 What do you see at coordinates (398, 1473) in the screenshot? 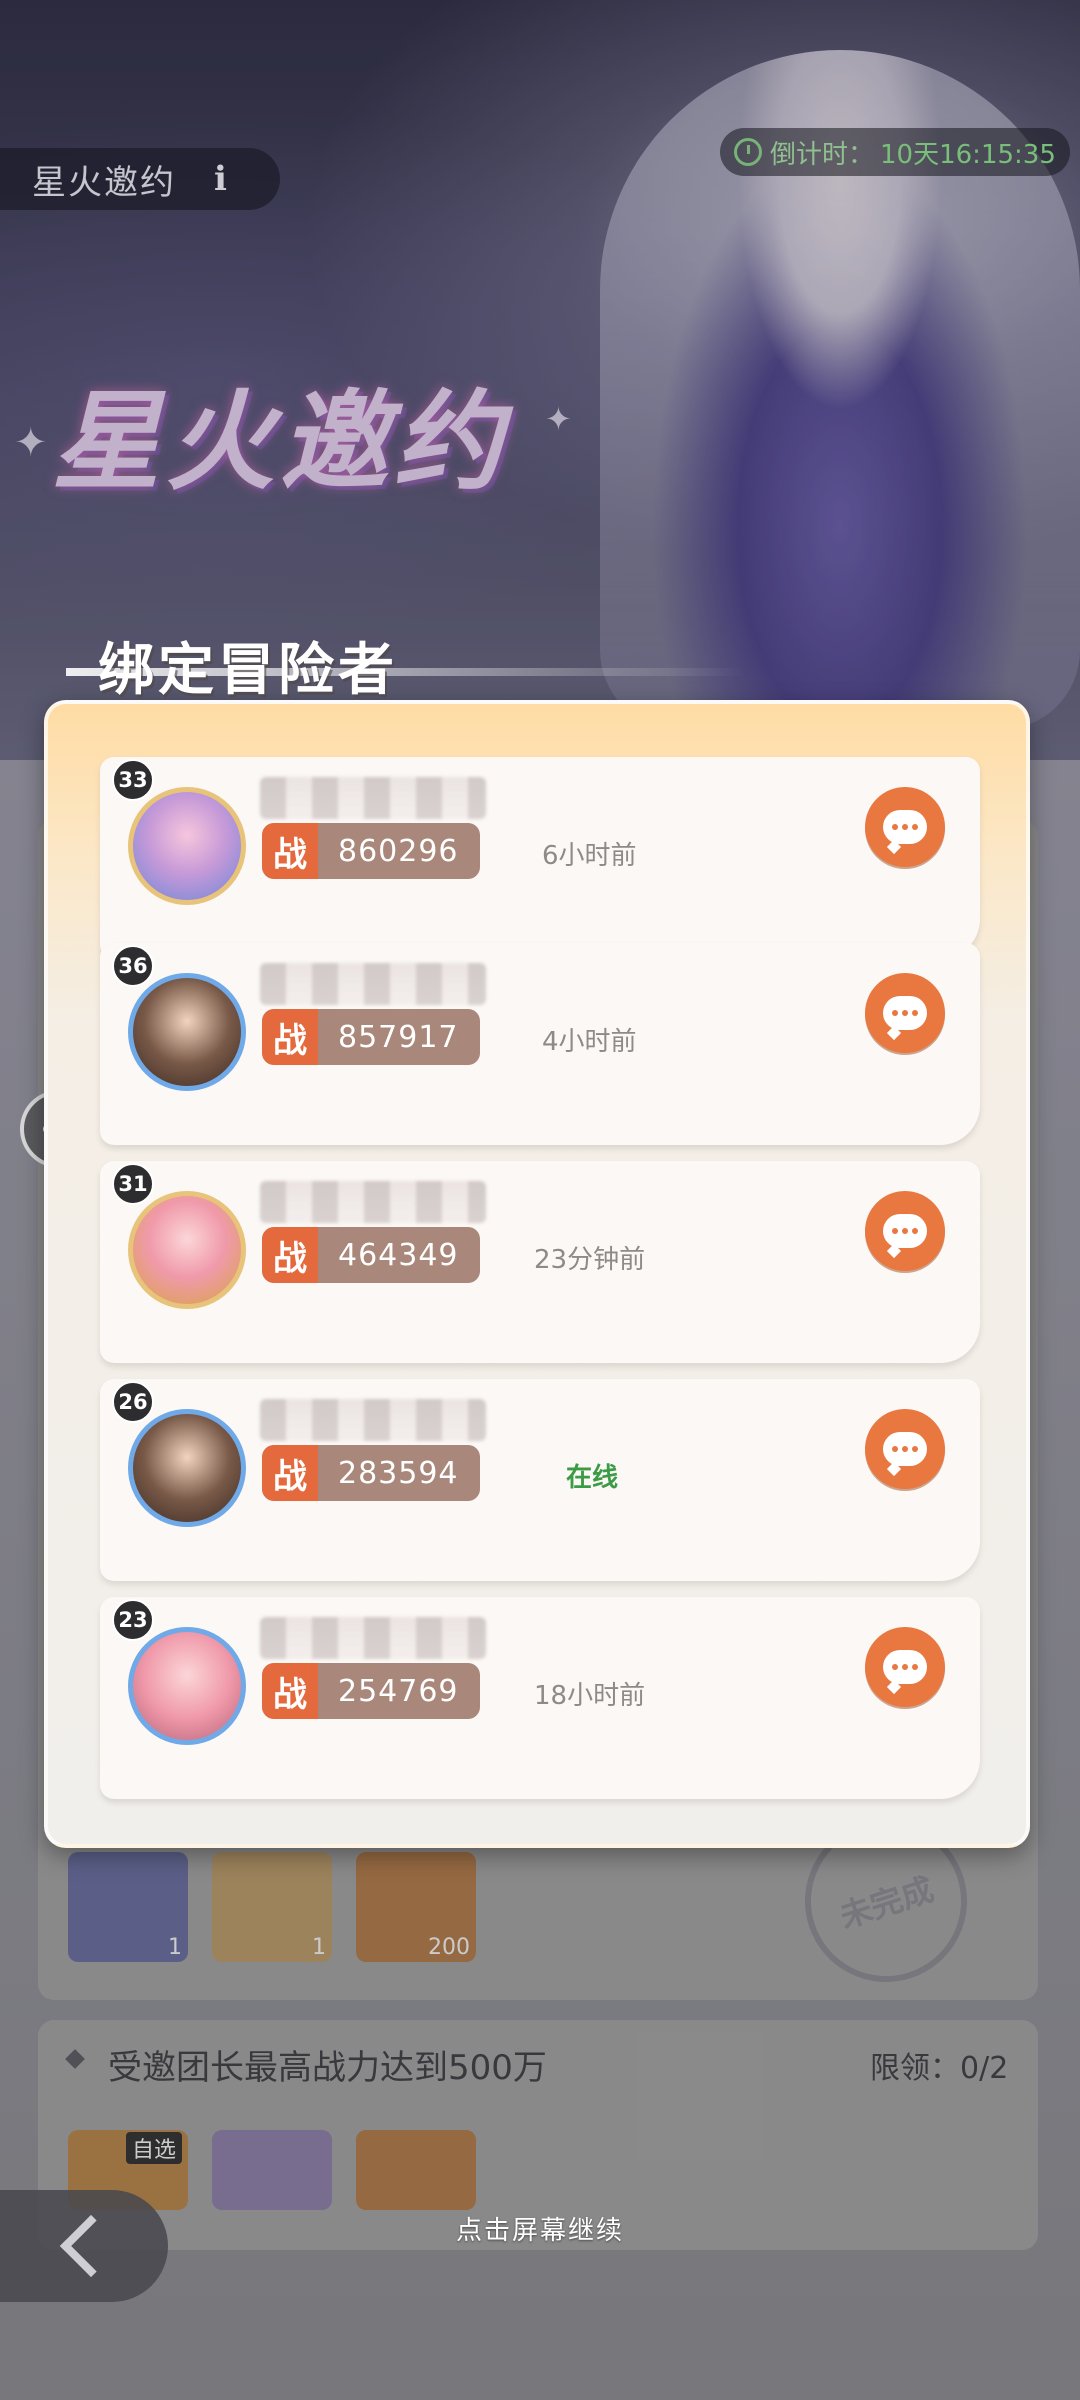
I see `combat-power-value: 283594` at bounding box center [398, 1473].